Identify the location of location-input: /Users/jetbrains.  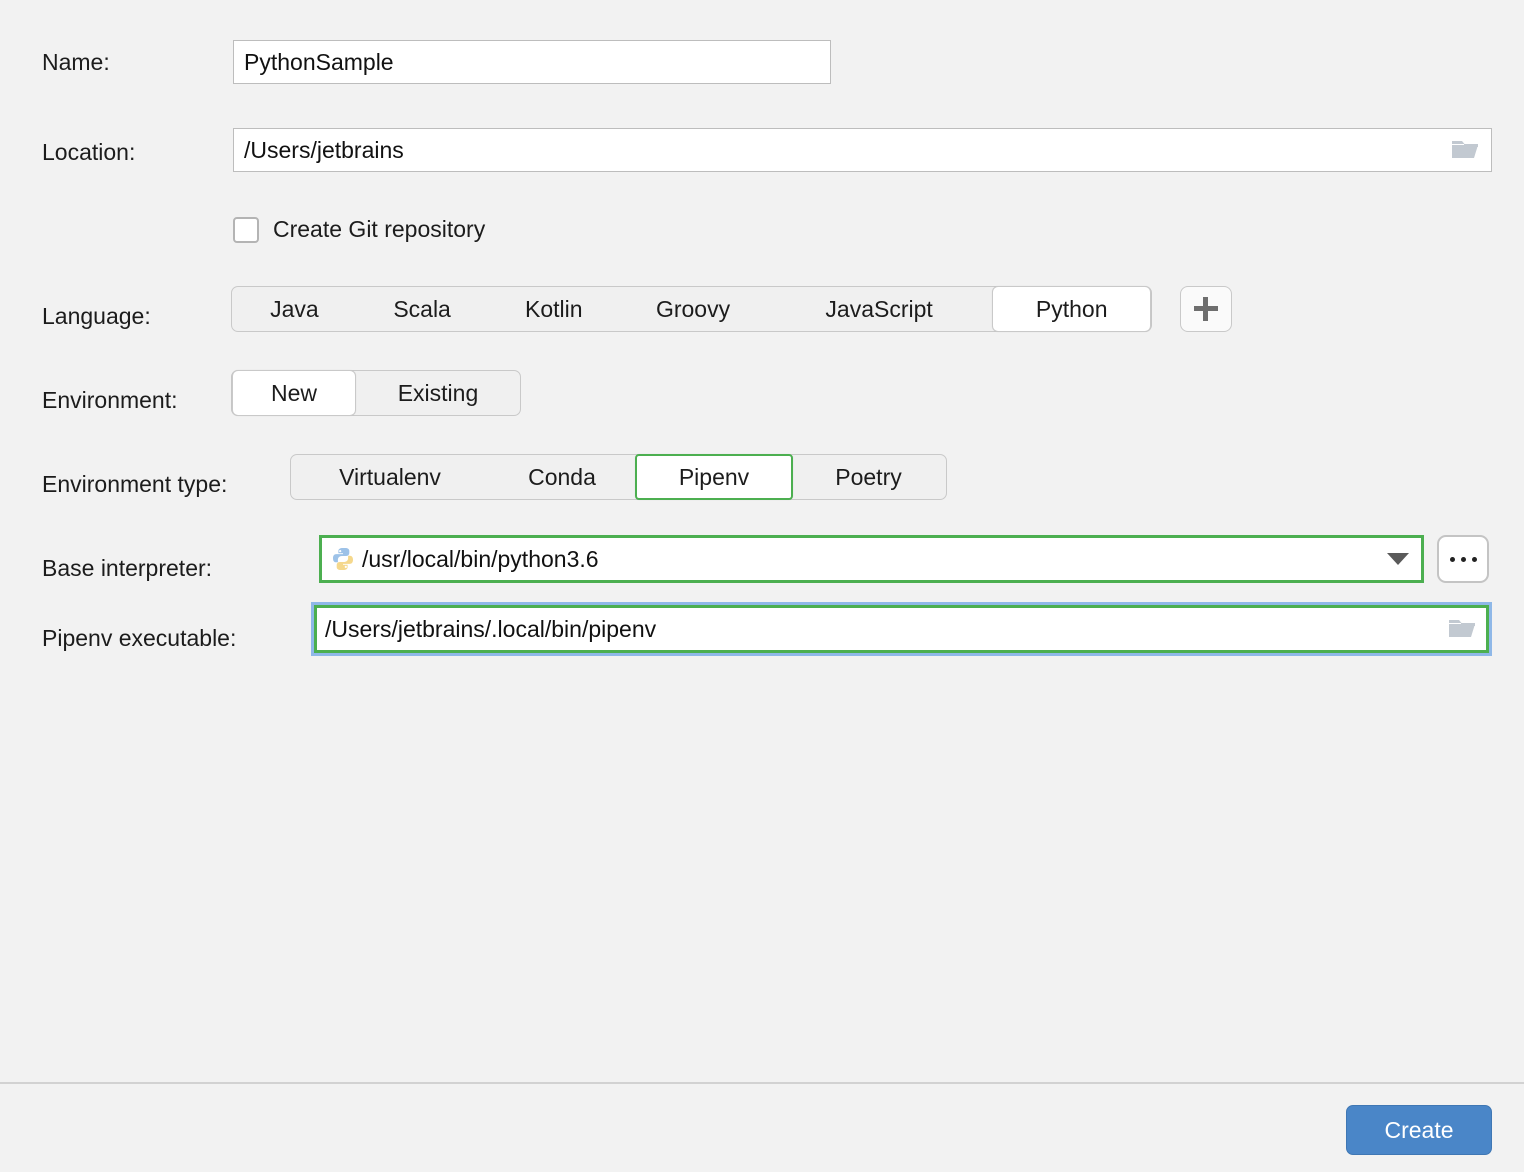
(862, 150).